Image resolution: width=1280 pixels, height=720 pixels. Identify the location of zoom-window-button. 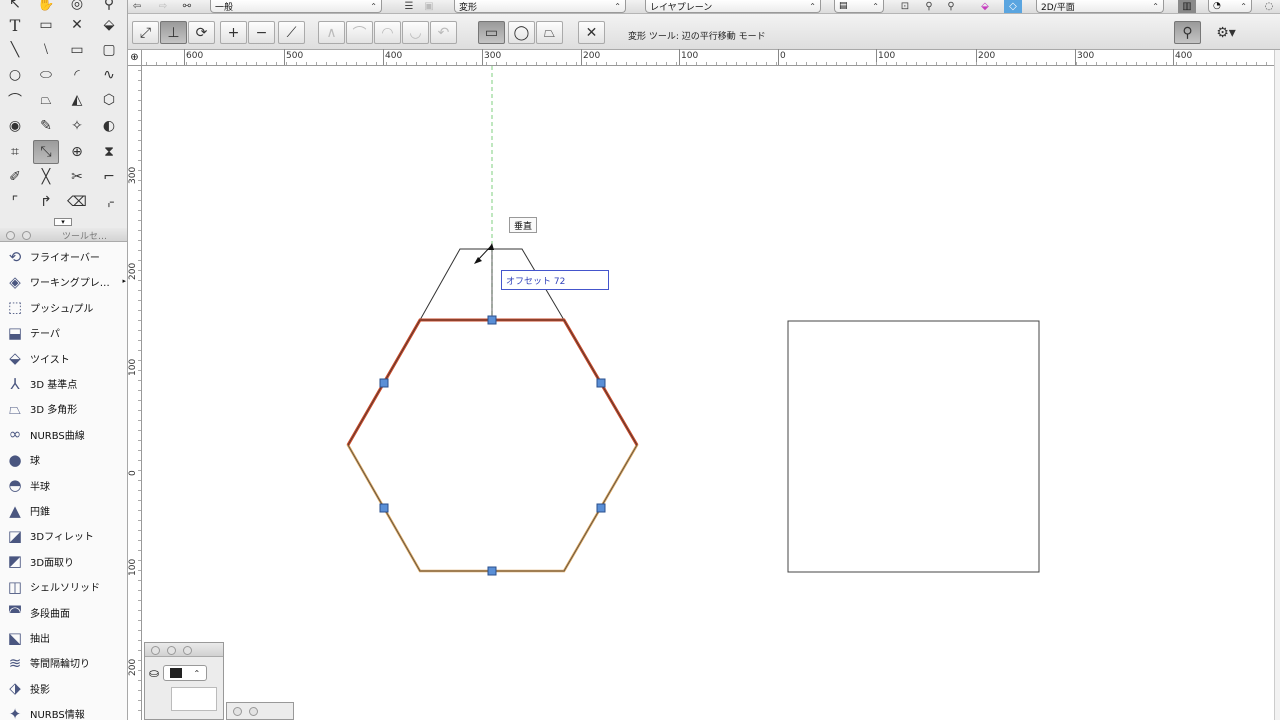
(187, 650).